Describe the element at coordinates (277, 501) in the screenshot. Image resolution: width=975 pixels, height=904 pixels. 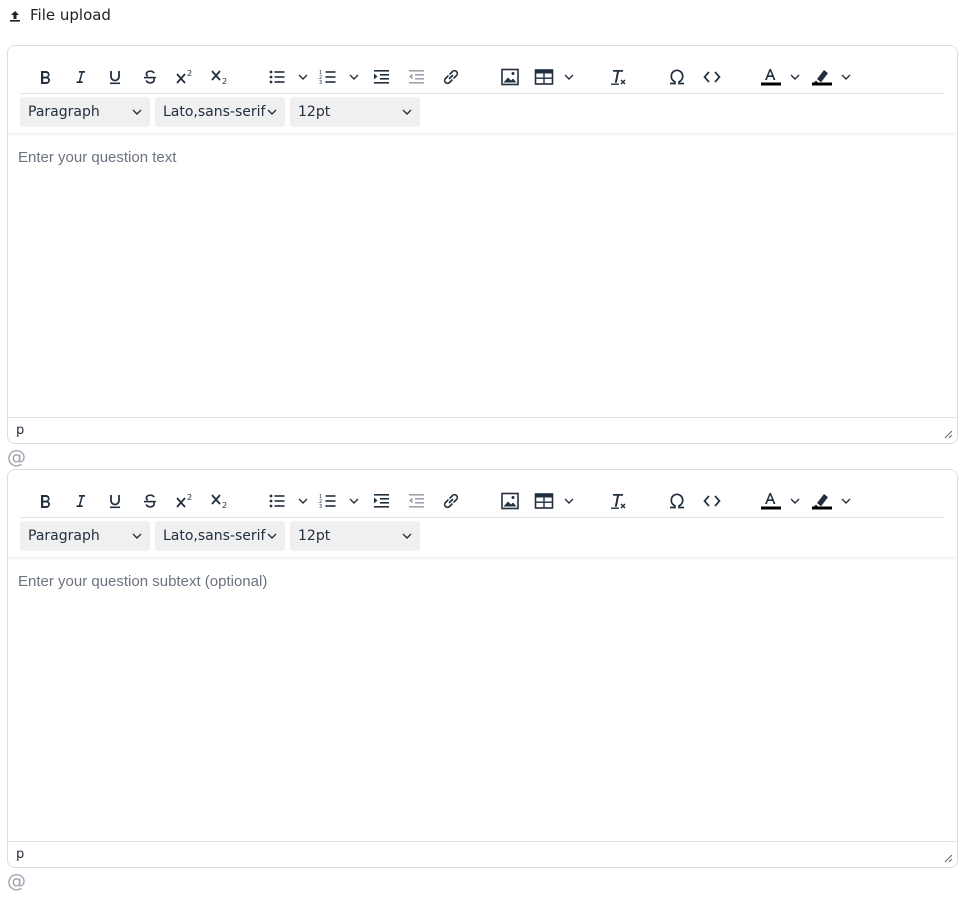
I see `bullet-list-icon` at that location.